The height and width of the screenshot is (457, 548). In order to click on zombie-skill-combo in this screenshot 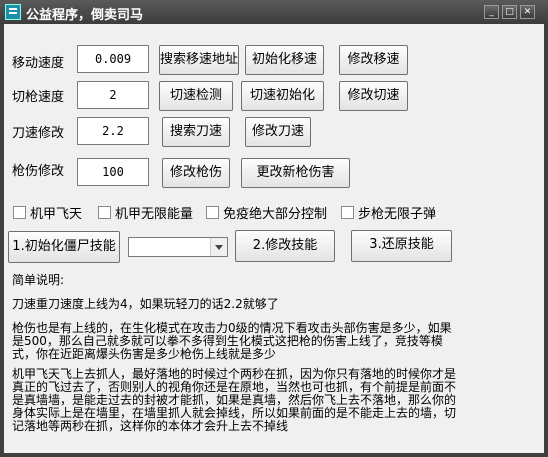, I will do `click(178, 247)`.